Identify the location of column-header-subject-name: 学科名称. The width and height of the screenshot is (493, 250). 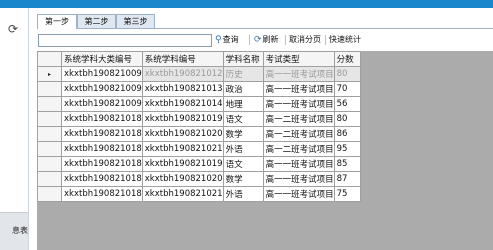
(243, 59).